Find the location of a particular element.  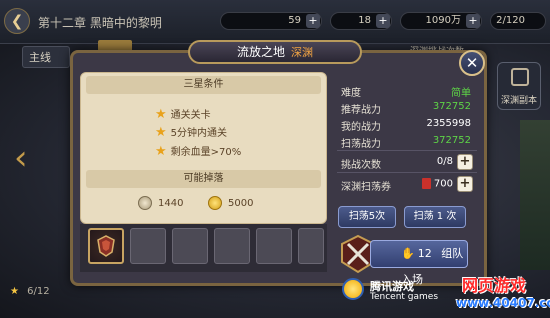

add-stamina-button: + is located at coordinates (313, 21).